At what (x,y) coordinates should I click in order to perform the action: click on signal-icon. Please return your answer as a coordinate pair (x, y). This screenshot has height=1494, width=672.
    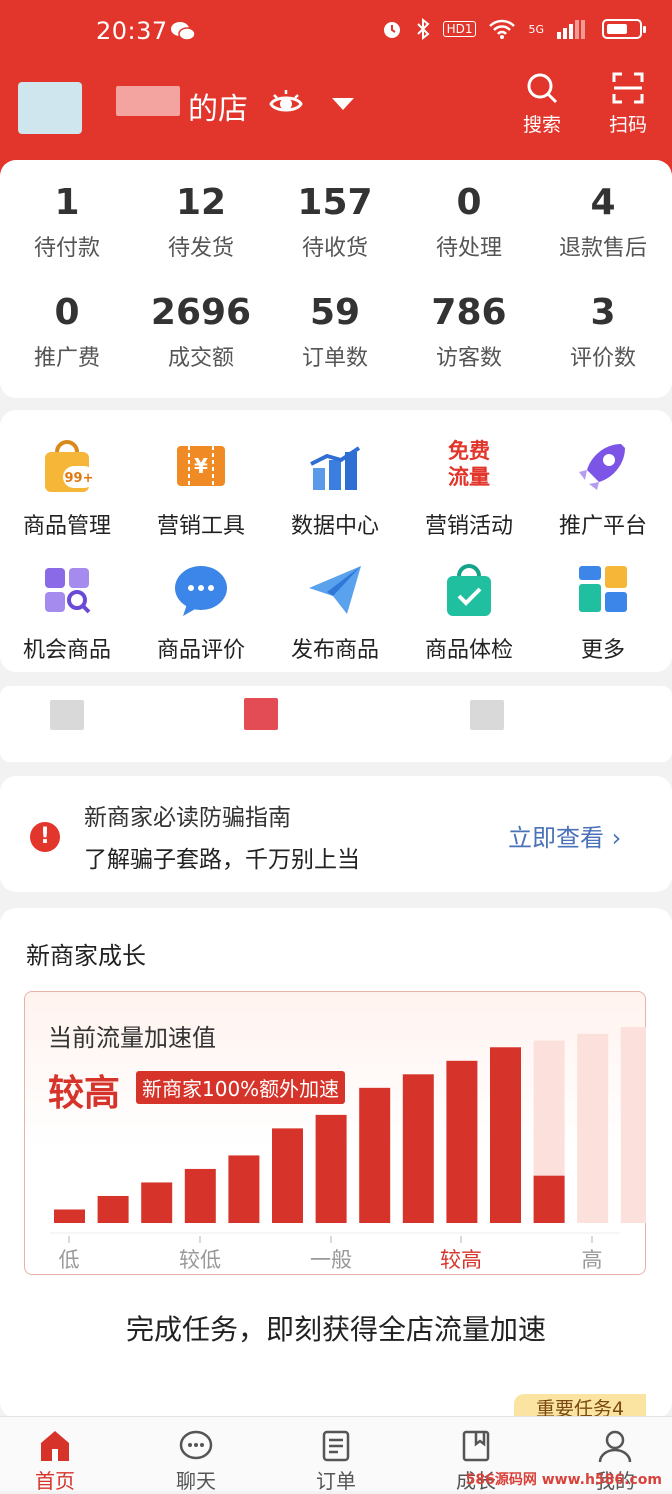
    Looking at the image, I should click on (571, 29).